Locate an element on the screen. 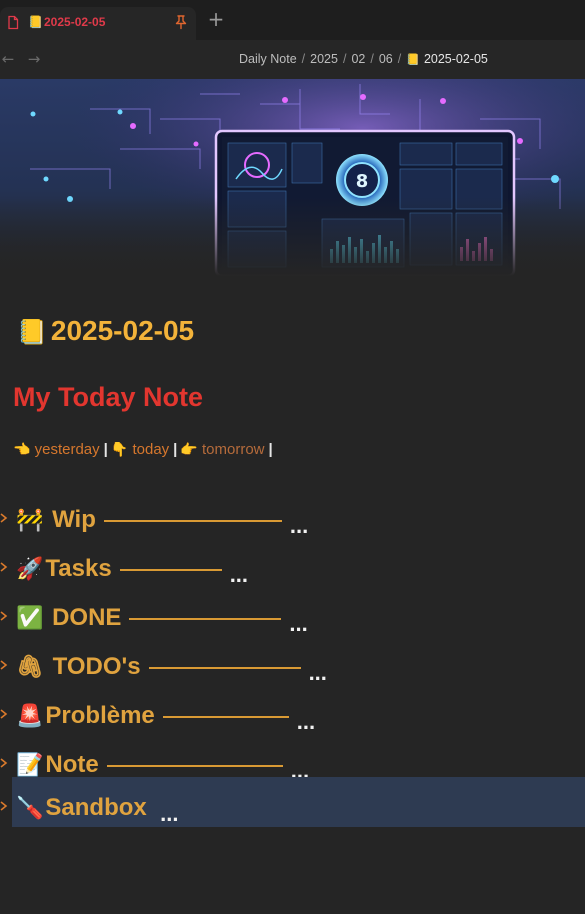 Image resolution: width=585 pixels, height=914 pixels. page-title: 📒 2025-02-05 is located at coordinates (105, 331).